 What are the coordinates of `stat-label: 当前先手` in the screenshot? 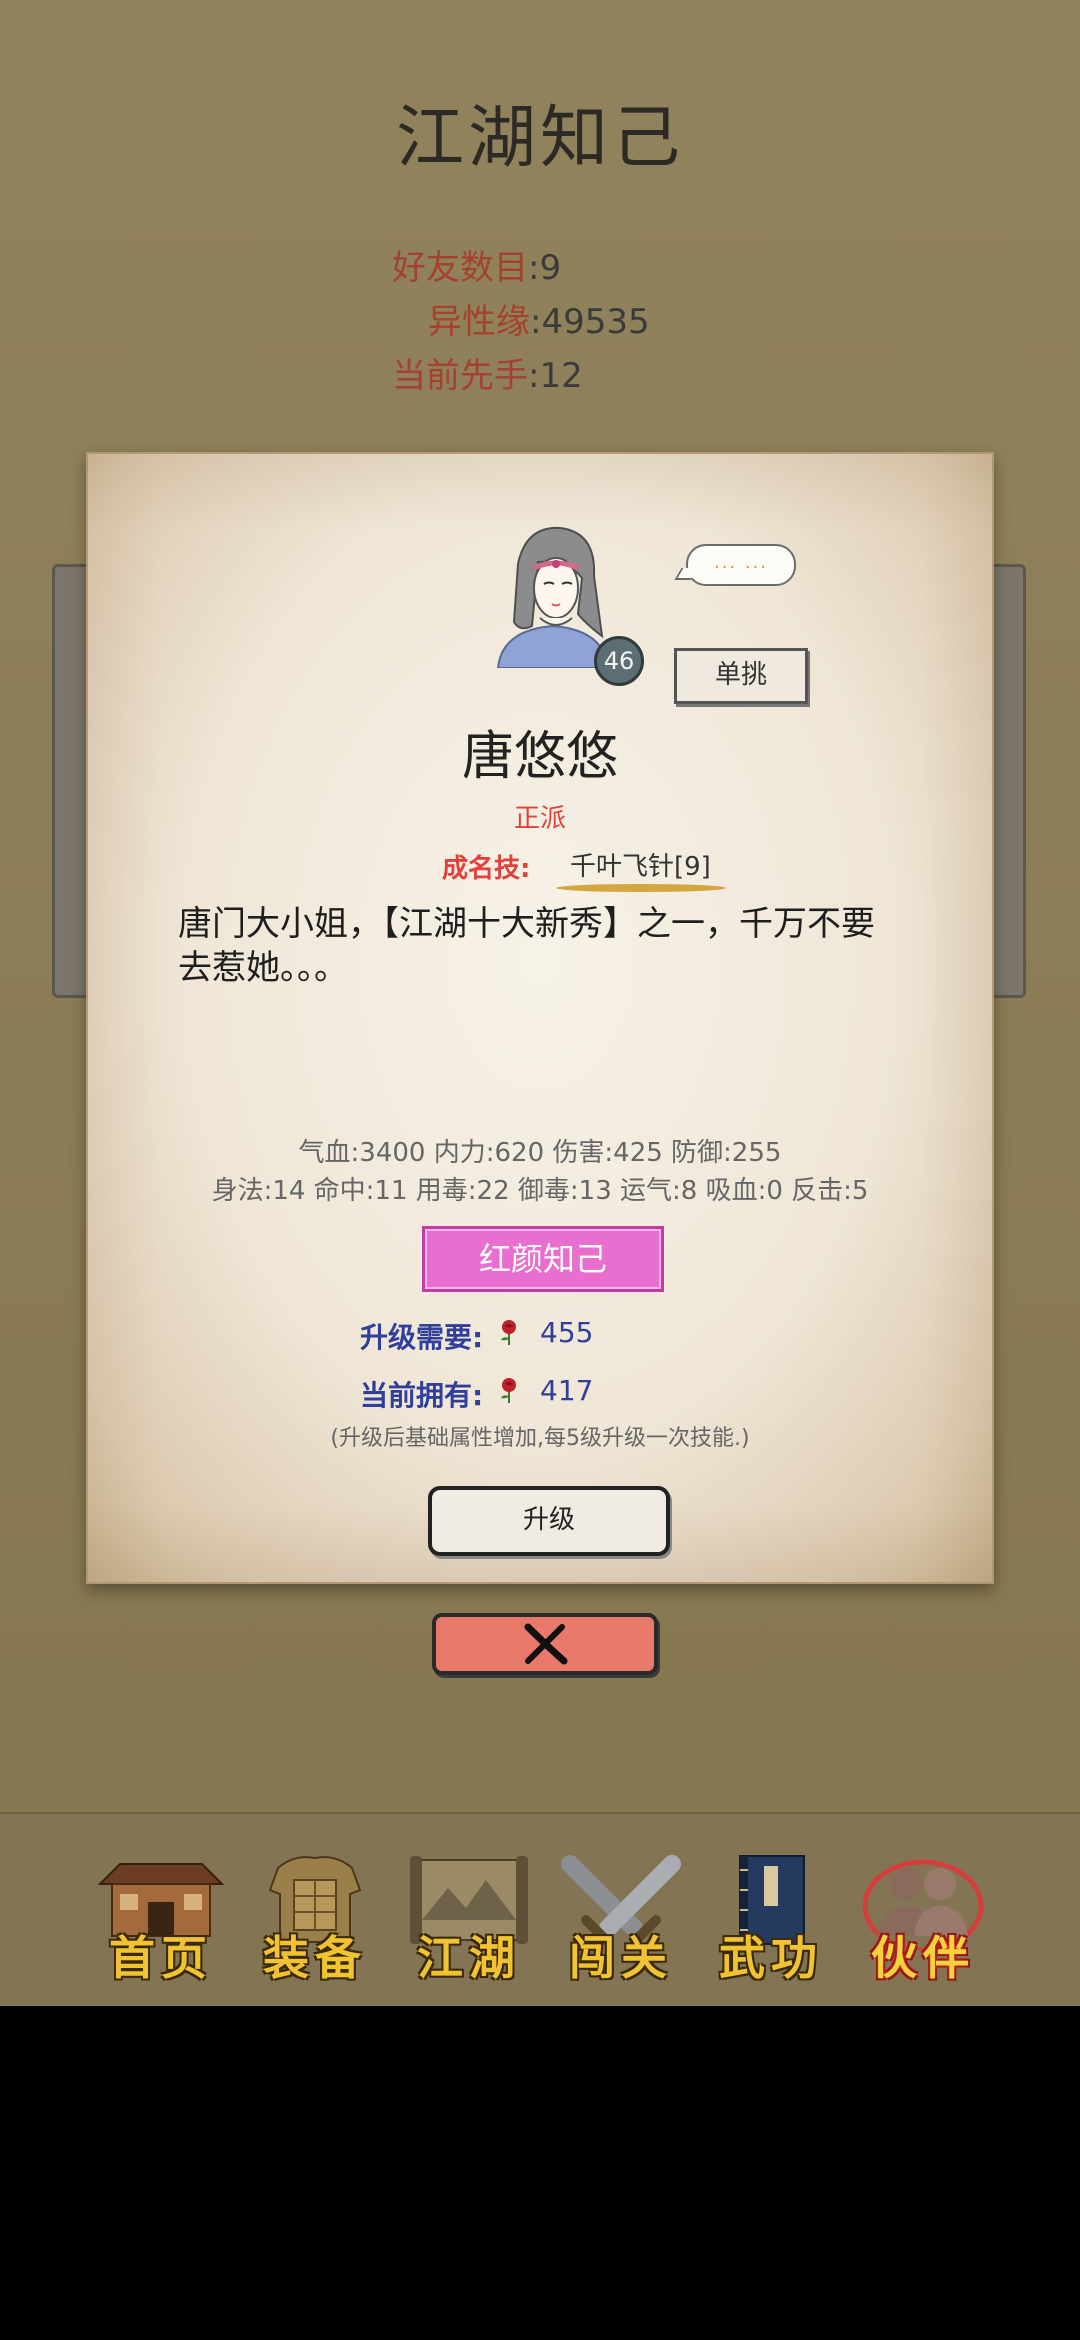 It's located at (460, 376).